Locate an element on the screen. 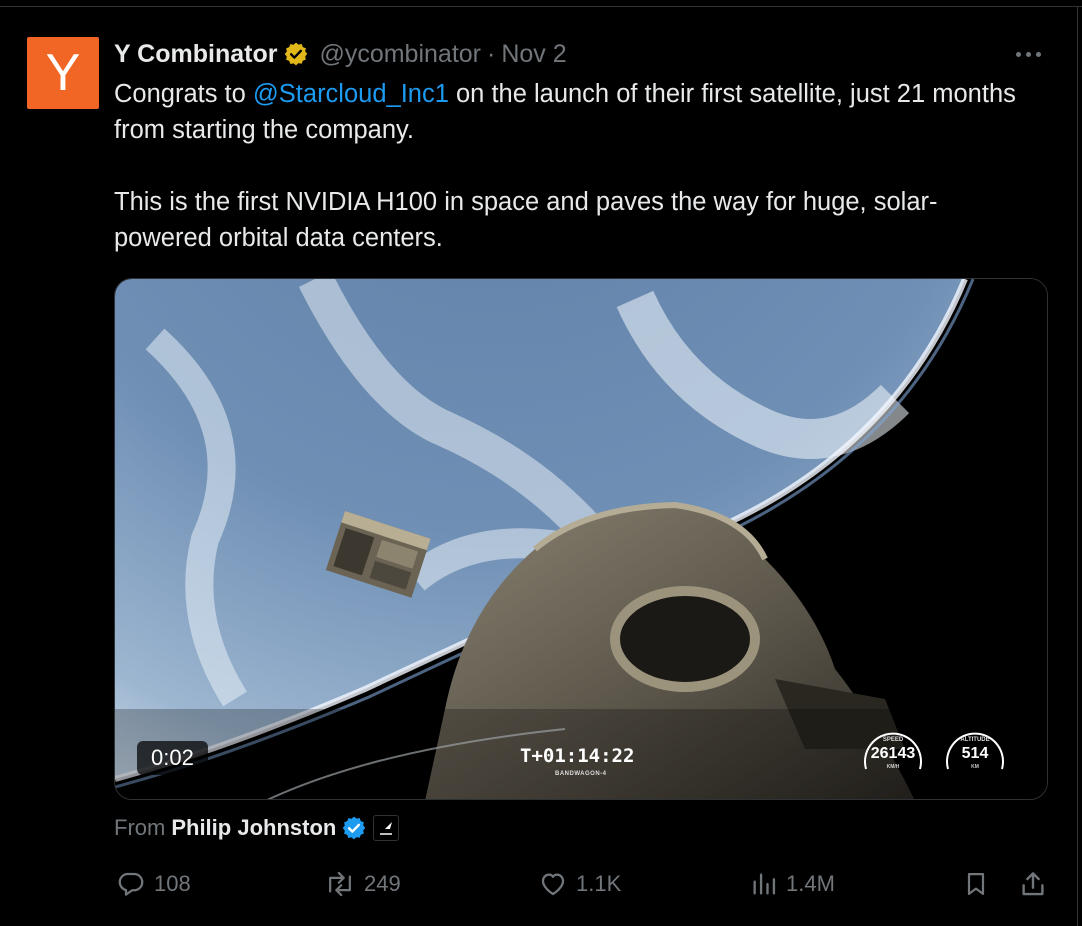 The height and width of the screenshot is (926, 1082). affiliation-logo-icon is located at coordinates (386, 828).